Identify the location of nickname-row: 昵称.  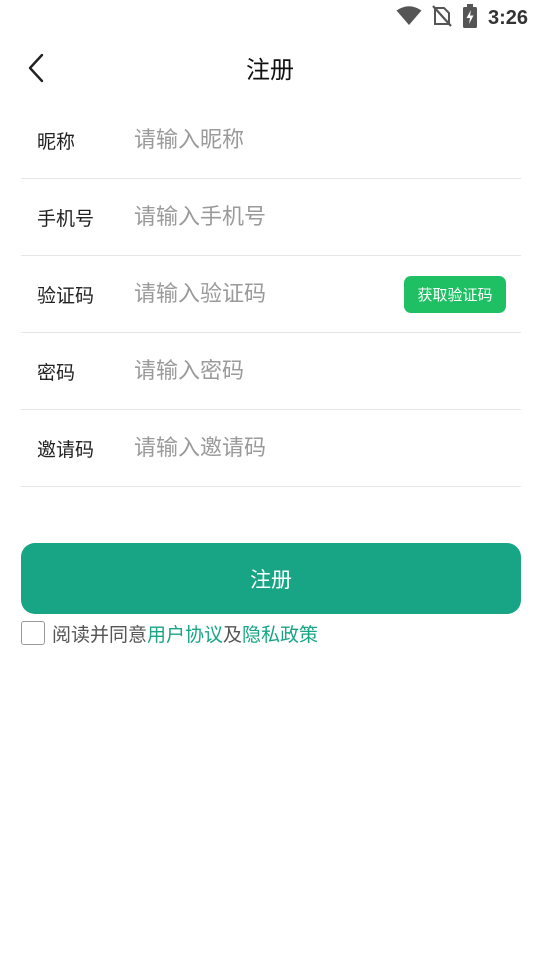
(271, 140).